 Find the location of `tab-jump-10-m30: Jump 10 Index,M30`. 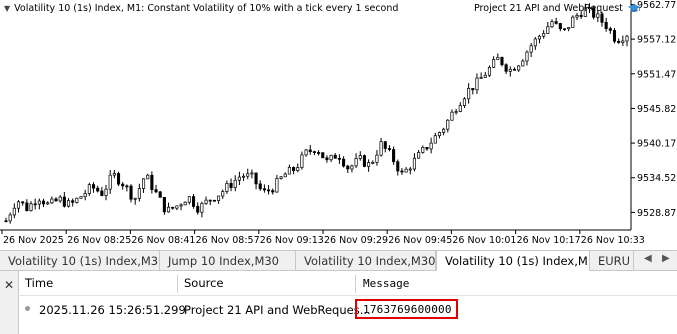

tab-jump-10-m30: Jump 10 Index,M30 is located at coordinates (228, 261).